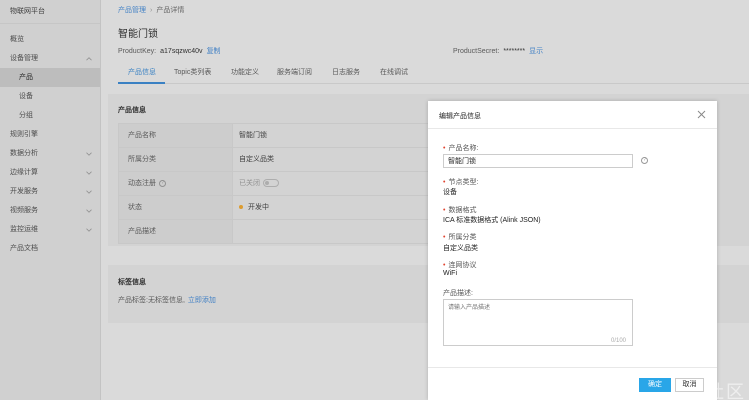 This screenshot has width=749, height=400. What do you see at coordinates (538, 322) in the screenshot?
I see `description-textarea` at bounding box center [538, 322].